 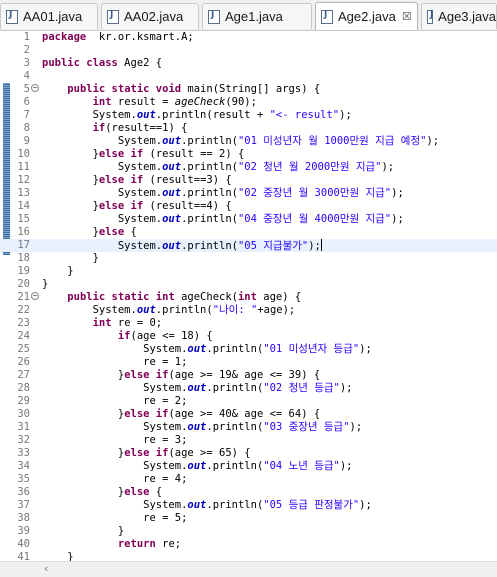 I want to click on code-text: System.out.println("03 중장년 등급");, so click(x=202, y=427).